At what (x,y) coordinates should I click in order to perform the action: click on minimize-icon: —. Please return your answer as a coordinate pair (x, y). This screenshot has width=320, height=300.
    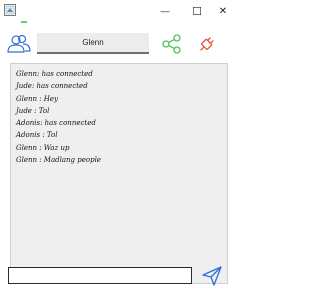
    Looking at the image, I should click on (165, 11).